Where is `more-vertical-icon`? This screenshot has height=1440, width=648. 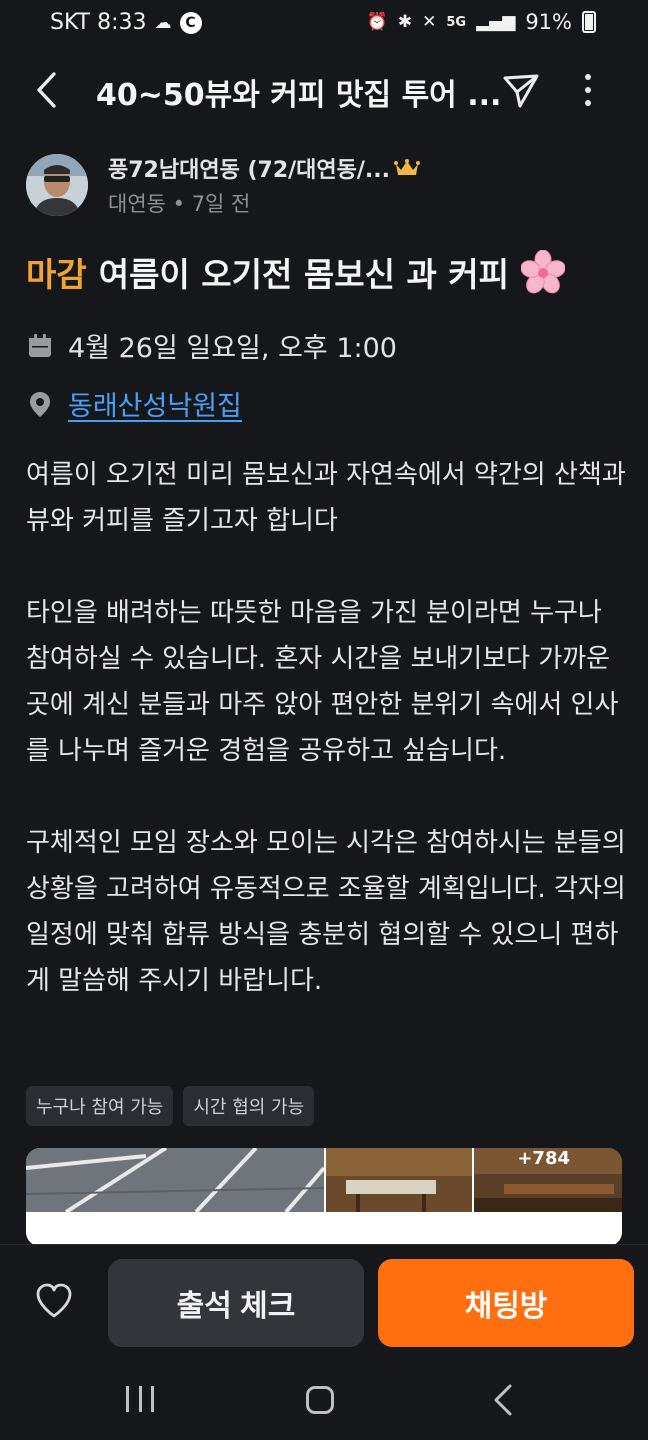 more-vertical-icon is located at coordinates (588, 90).